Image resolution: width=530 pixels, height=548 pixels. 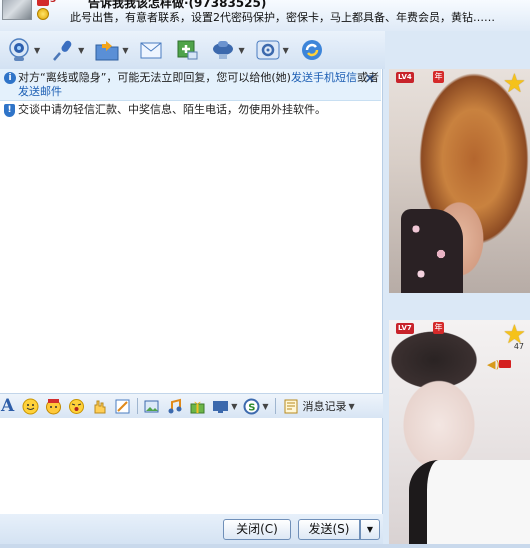 I want to click on send-email-link: 发送邮件, so click(x=40, y=91).